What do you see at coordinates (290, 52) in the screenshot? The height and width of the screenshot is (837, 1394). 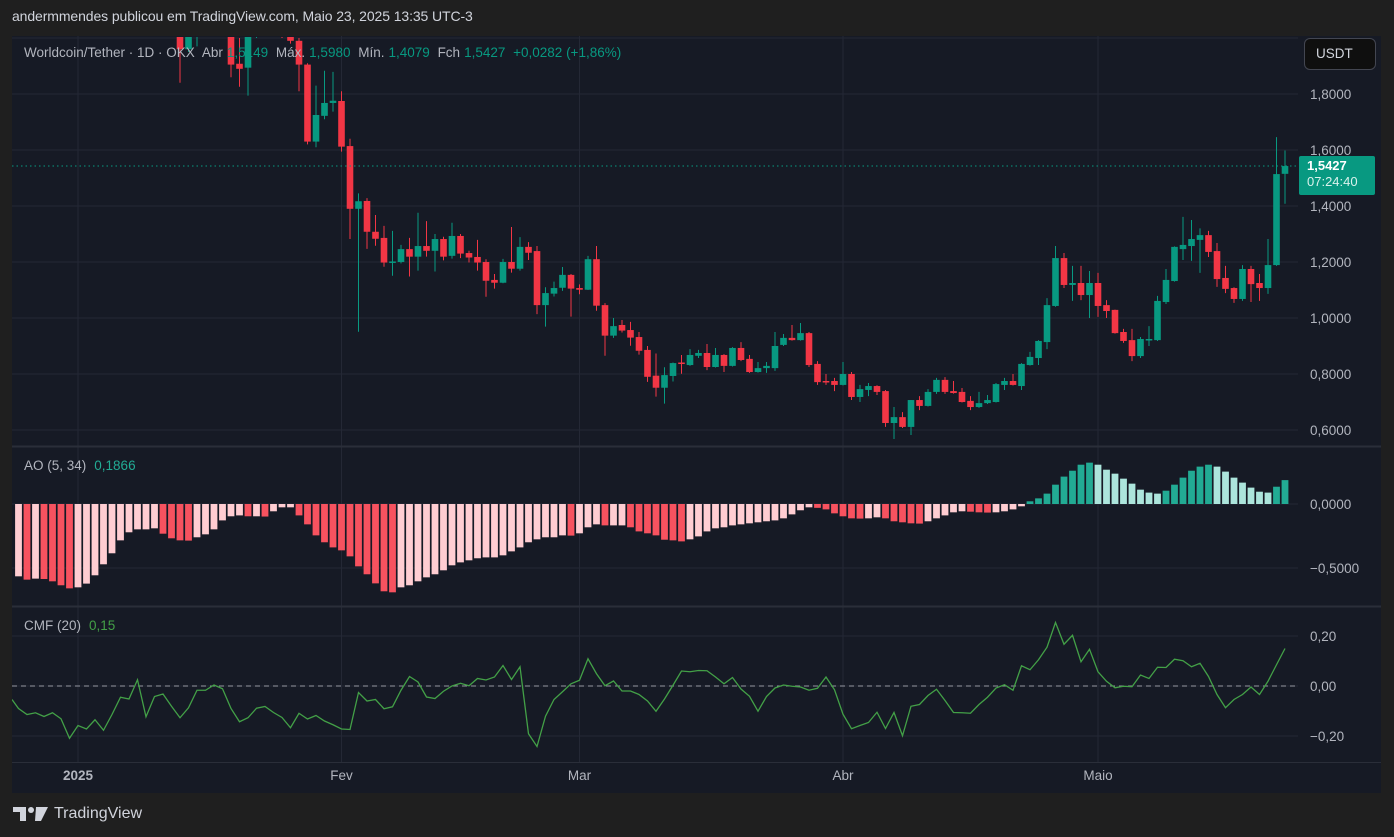 I see `high-label: Máx.` at bounding box center [290, 52].